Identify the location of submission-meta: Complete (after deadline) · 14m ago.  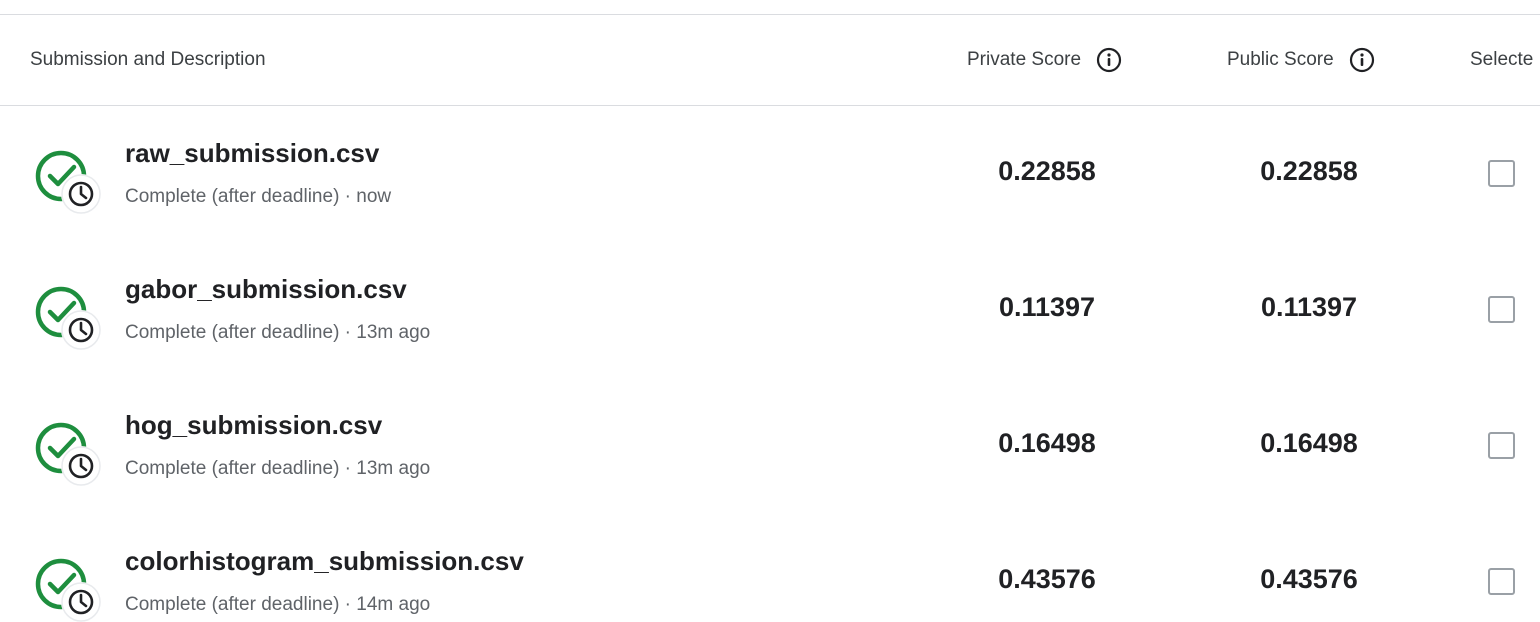
(277, 605).